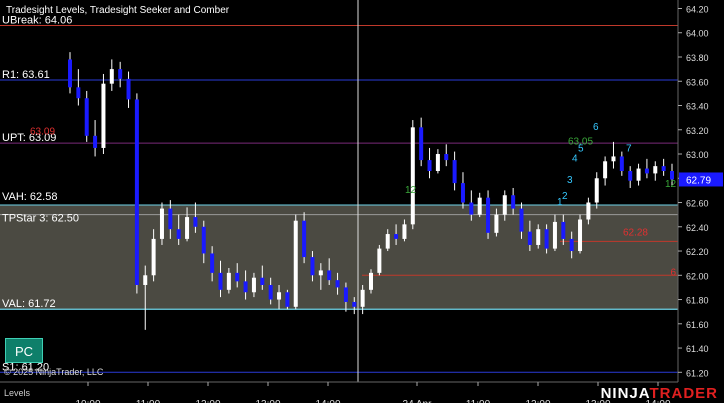  I want to click on x-tick-label: 24 Apr, so click(418, 401).